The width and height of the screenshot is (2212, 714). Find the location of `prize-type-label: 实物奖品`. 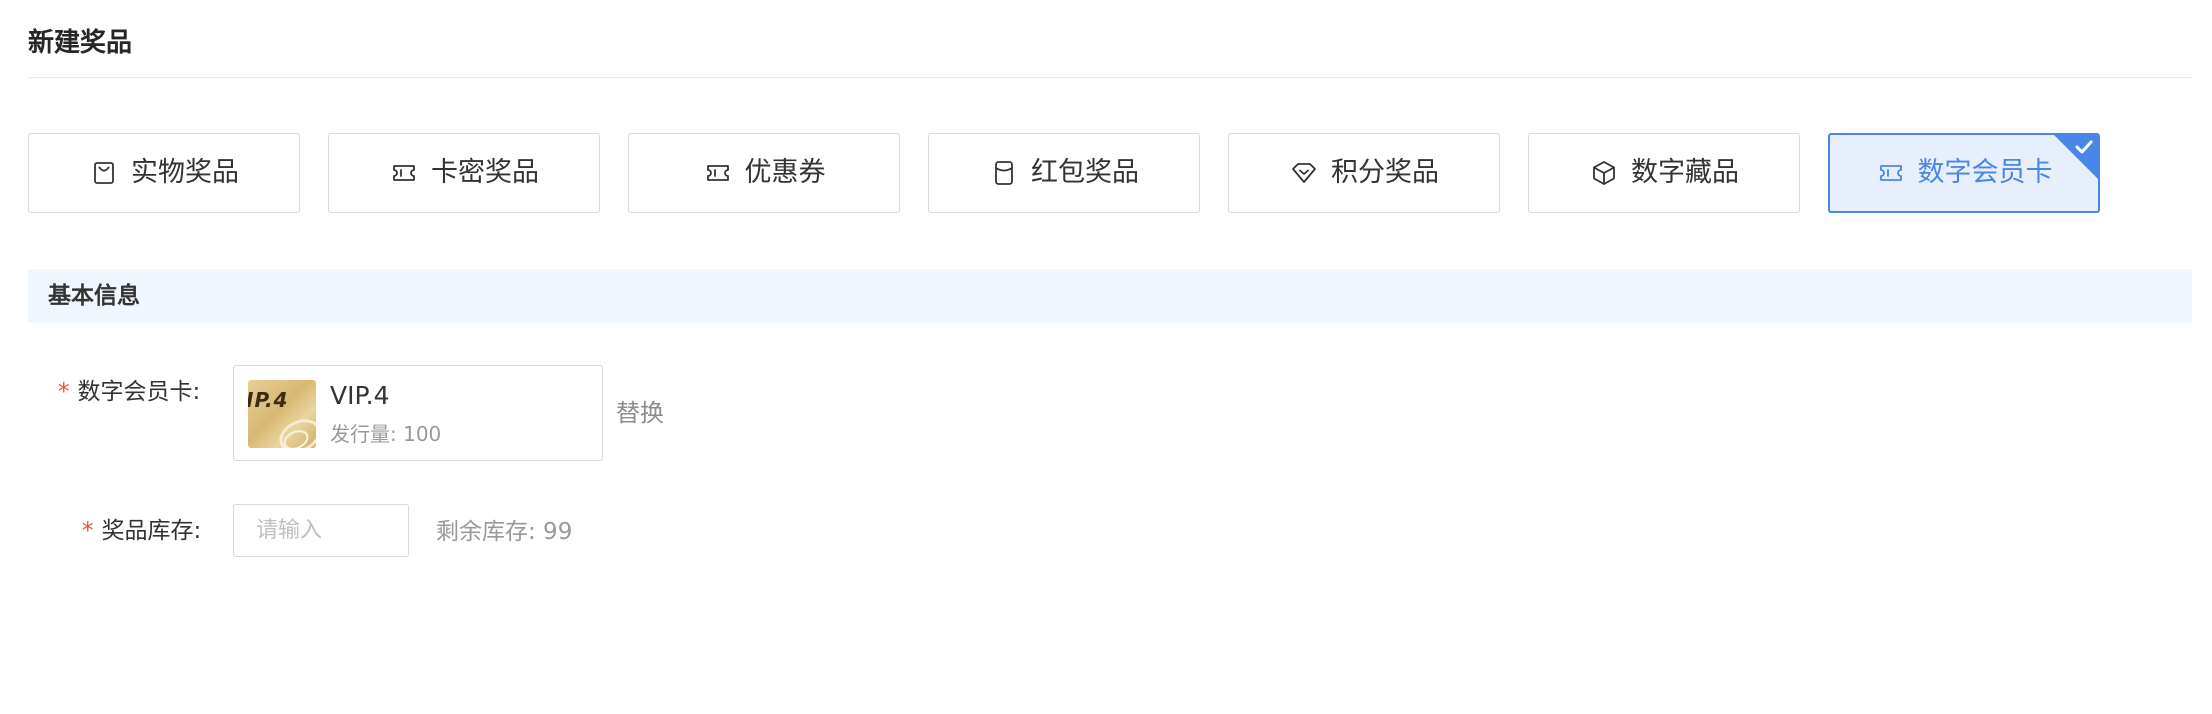

prize-type-label: 实物奖品 is located at coordinates (185, 172).